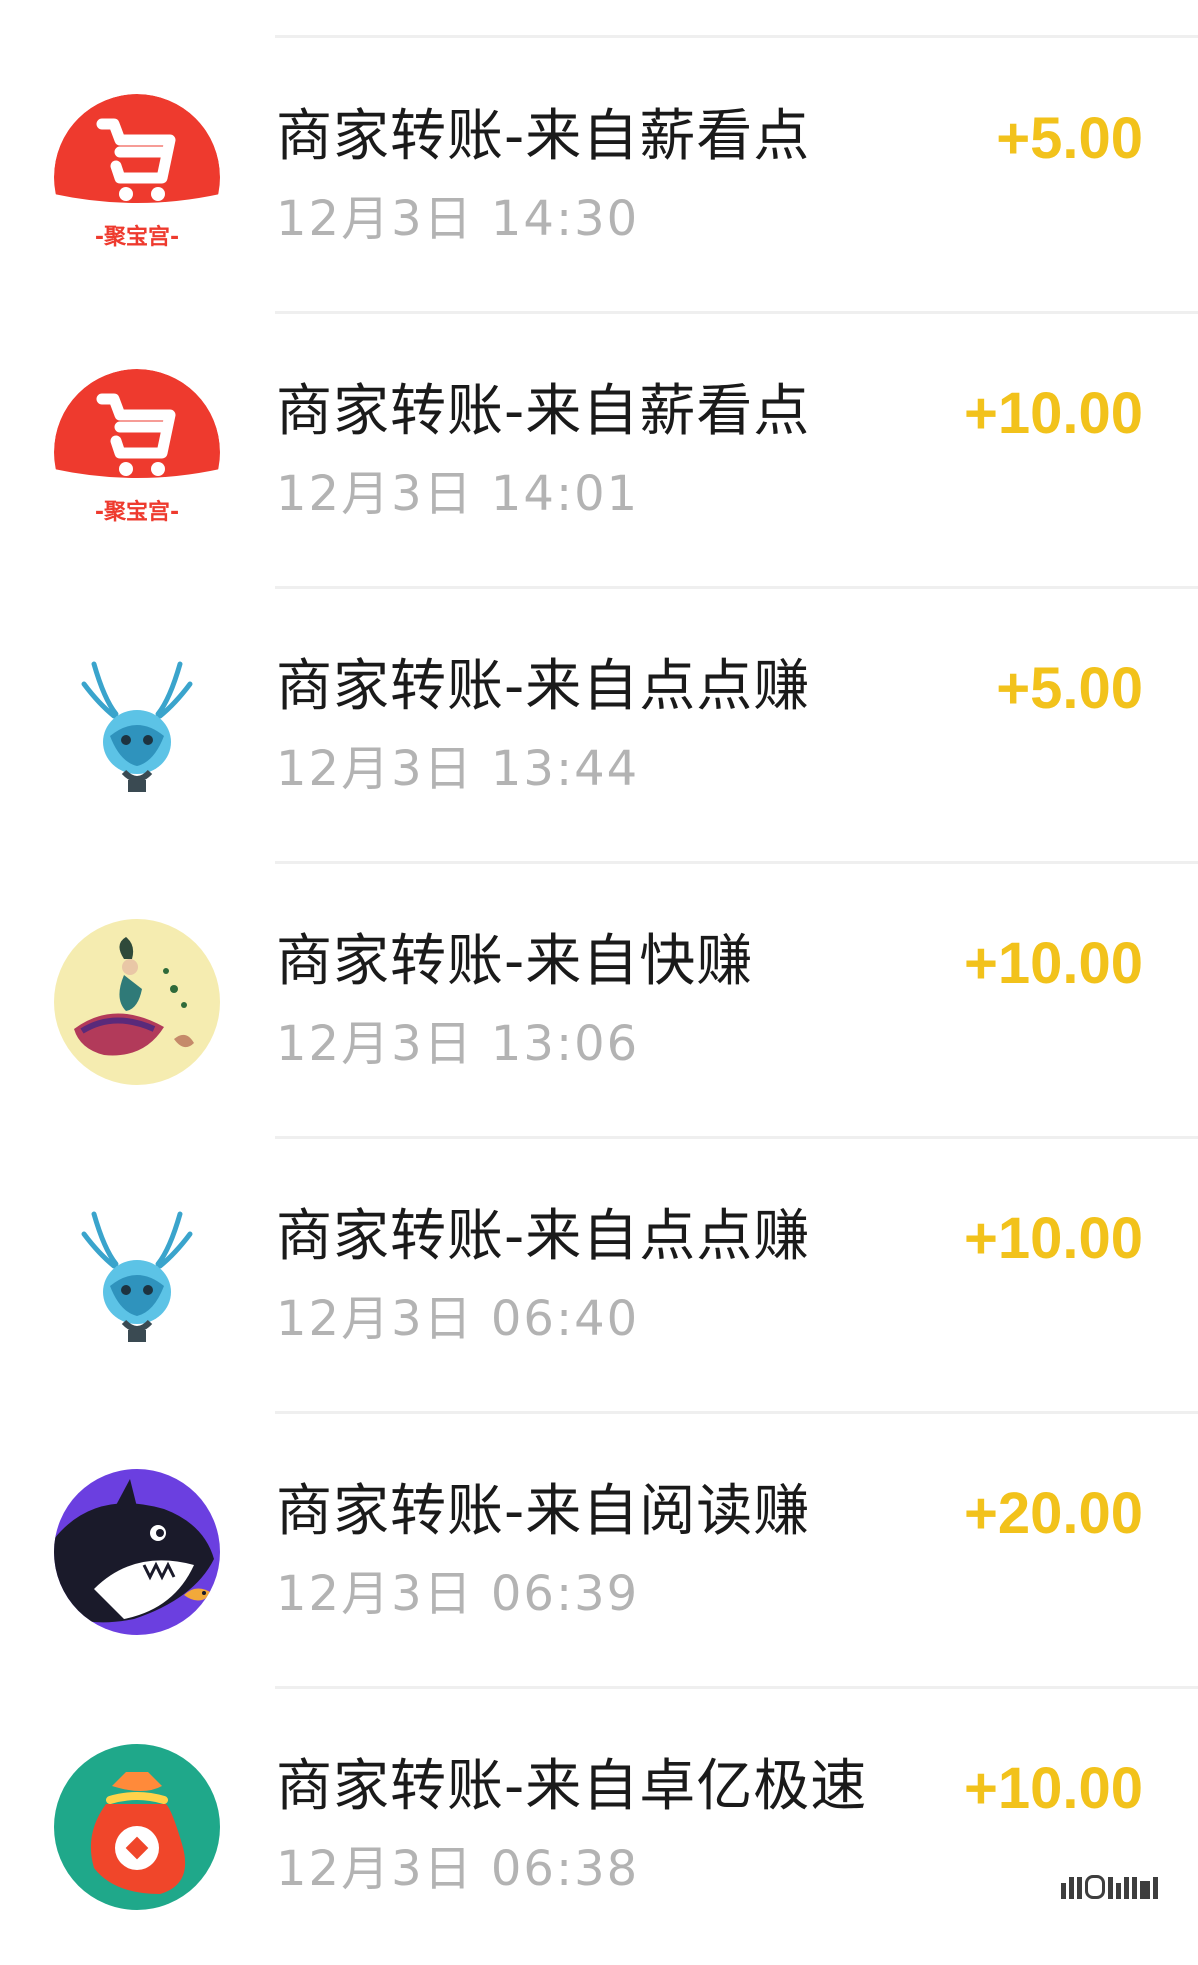 The height and width of the screenshot is (1965, 1198). What do you see at coordinates (515, 961) in the screenshot?
I see `transaction-title: 商家转账-来自快赚` at bounding box center [515, 961].